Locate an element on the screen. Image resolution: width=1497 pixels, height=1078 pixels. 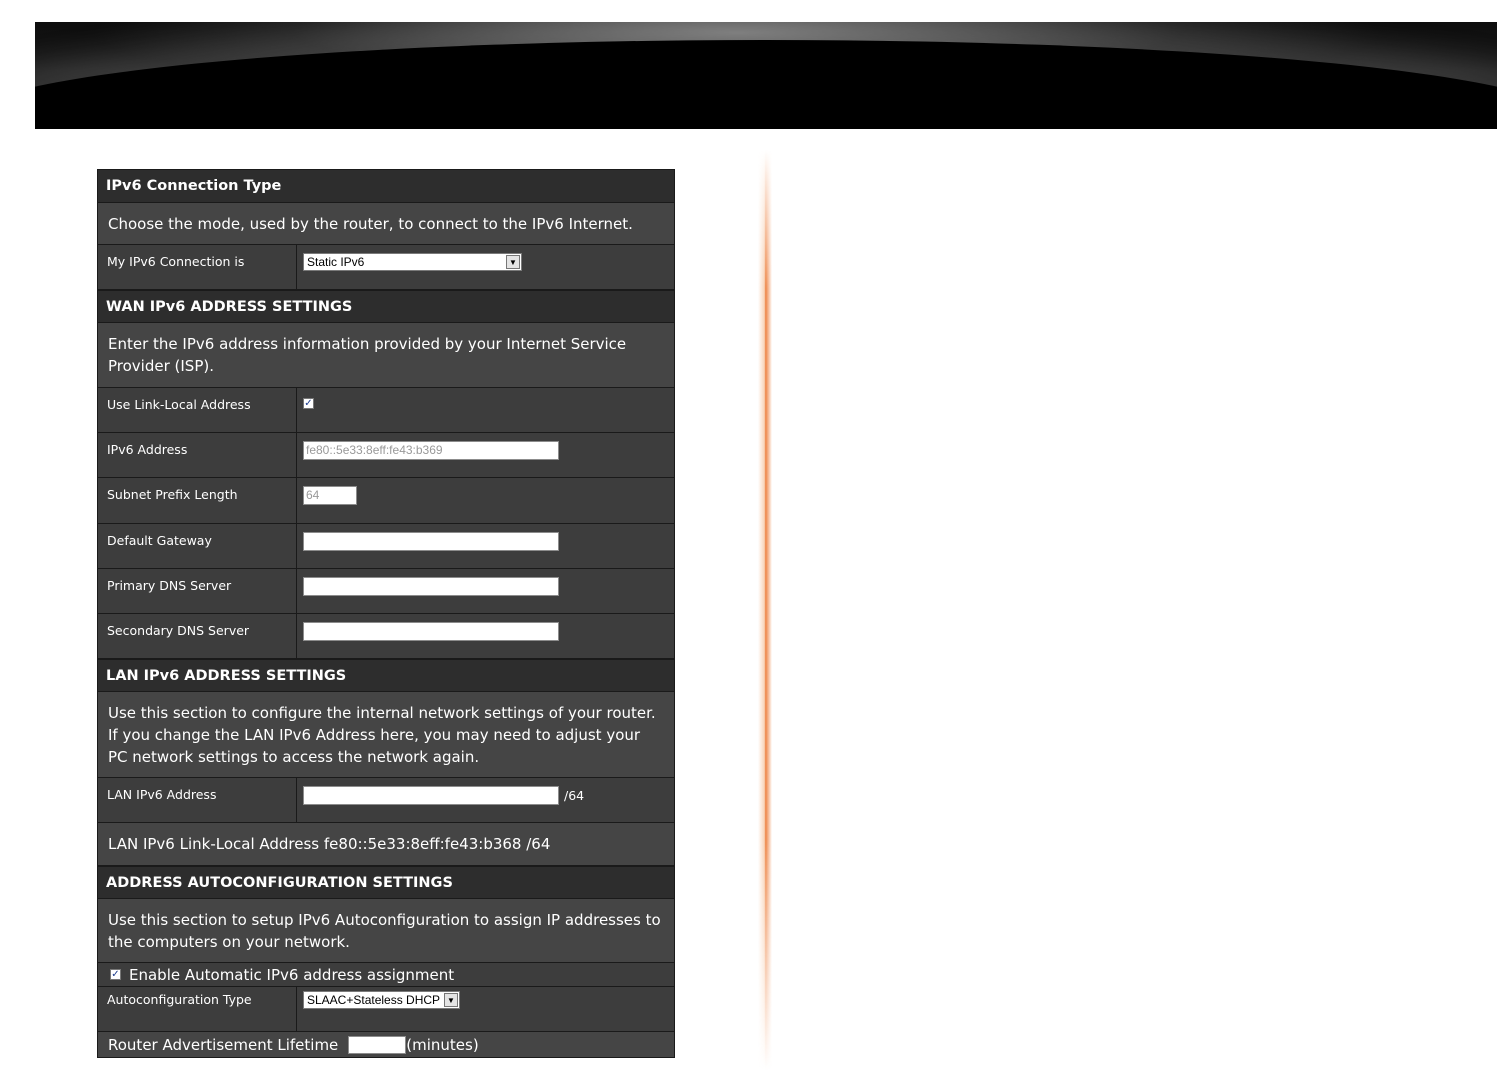
subnet-prefix-label: Subnet Prefix Length is located at coordinates (197, 500).